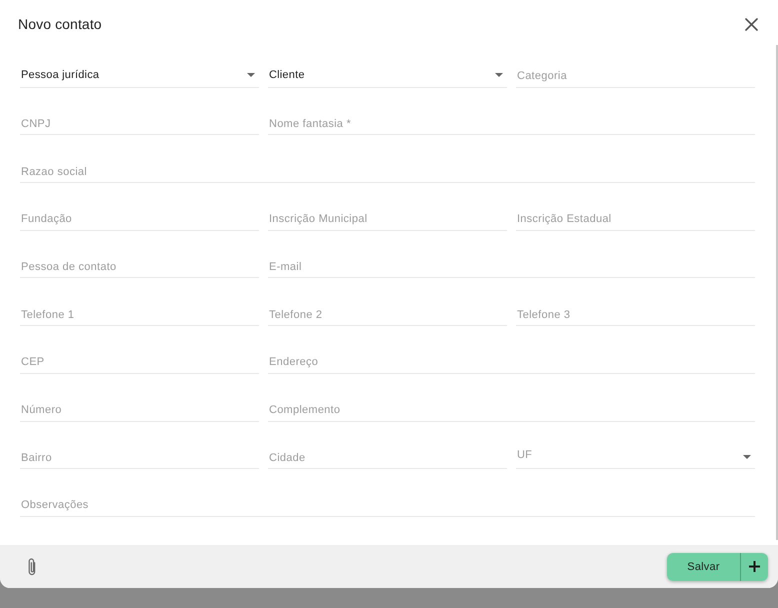  I want to click on paperclip-icon, so click(32, 567).